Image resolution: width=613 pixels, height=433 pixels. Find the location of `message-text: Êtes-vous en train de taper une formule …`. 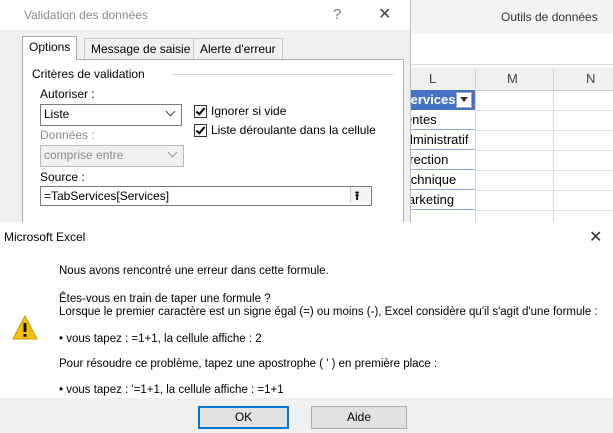

message-text: Êtes-vous en train de taper une formule … is located at coordinates (165, 299).